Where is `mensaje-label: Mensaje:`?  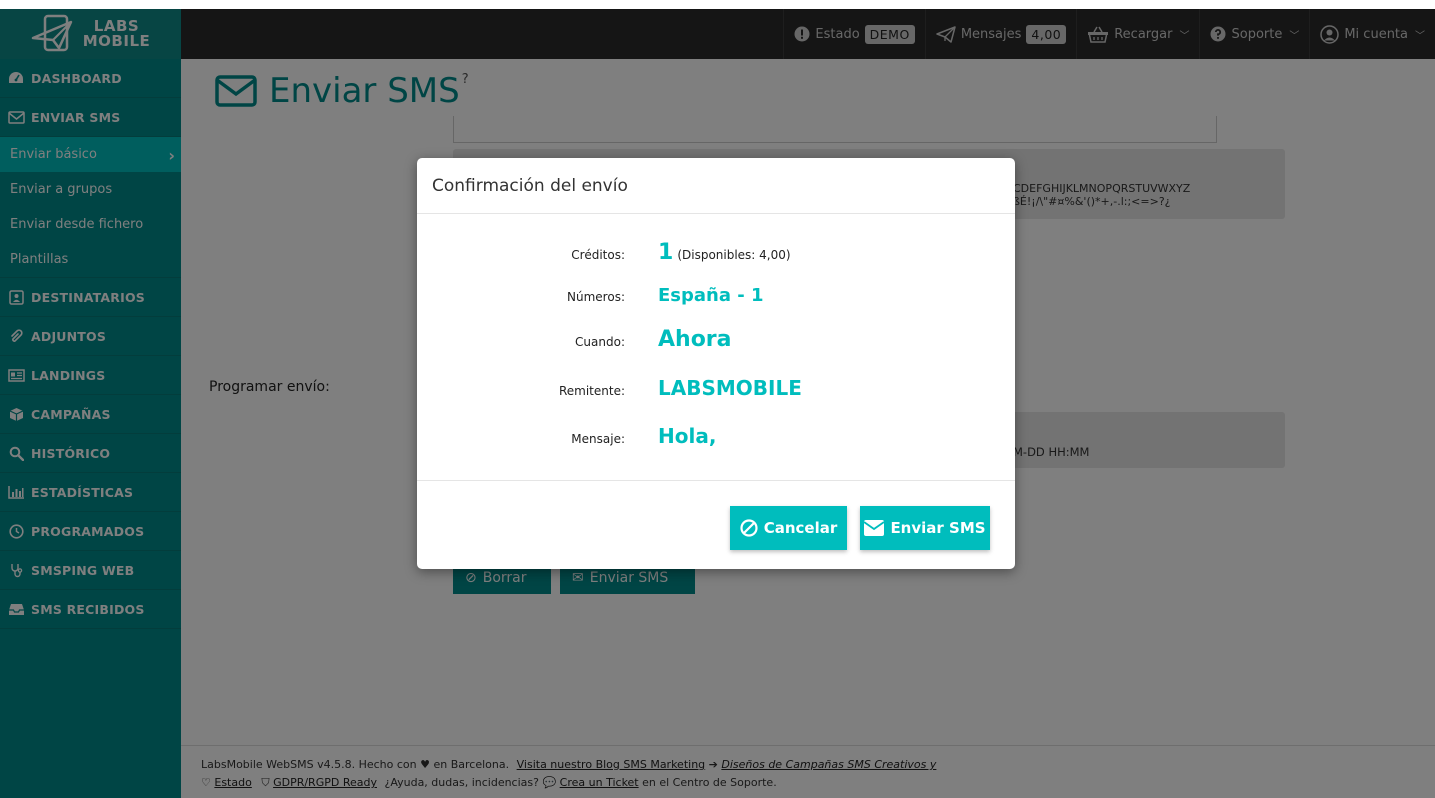
mensaje-label: Mensaje: is located at coordinates (598, 439).